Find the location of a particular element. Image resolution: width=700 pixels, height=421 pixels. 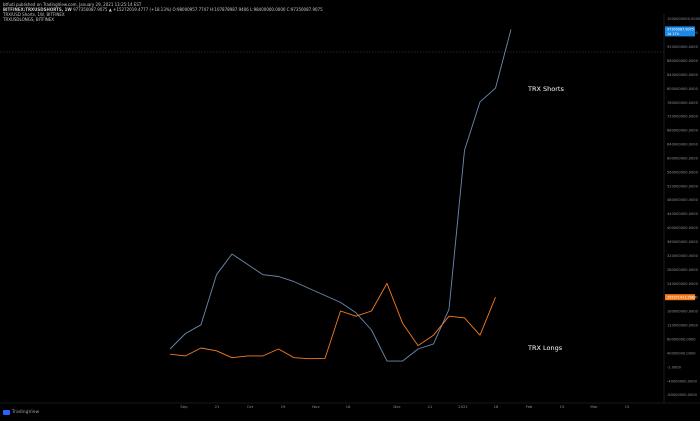

y-tick-label: 360000000.0000 is located at coordinates (683, 242).